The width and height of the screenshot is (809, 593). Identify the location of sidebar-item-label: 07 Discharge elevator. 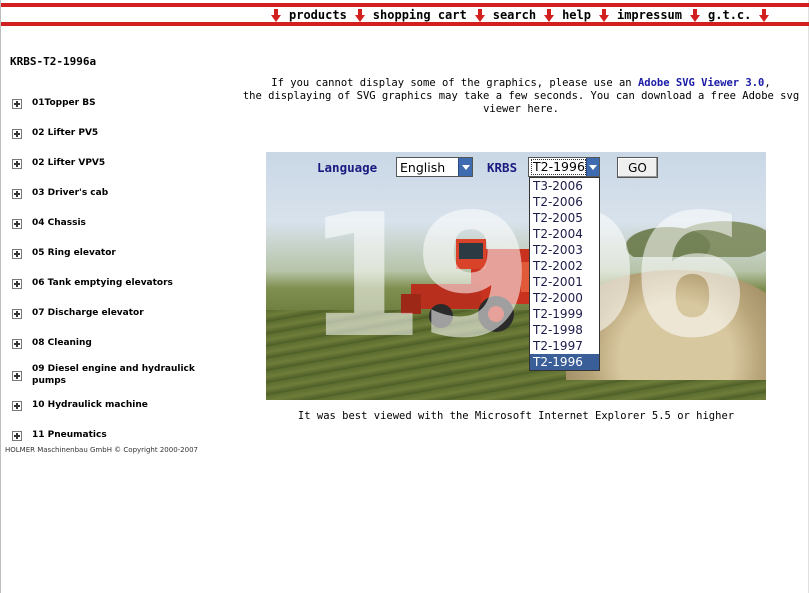
(114, 313).